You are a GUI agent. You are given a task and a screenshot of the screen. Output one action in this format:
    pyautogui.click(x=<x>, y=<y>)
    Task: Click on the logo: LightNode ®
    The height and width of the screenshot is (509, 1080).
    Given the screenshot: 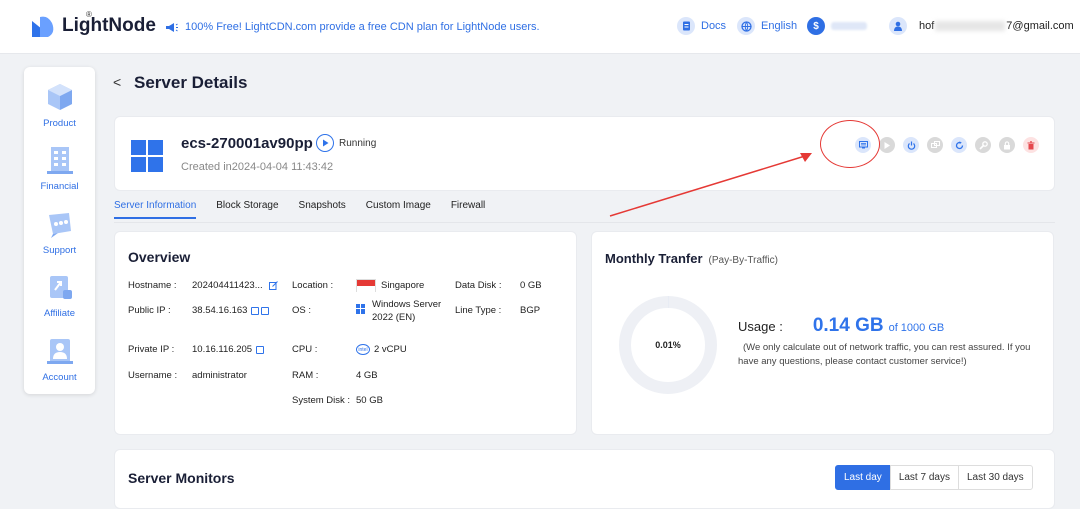 What is the action you would take?
    pyautogui.click(x=93, y=24)
    